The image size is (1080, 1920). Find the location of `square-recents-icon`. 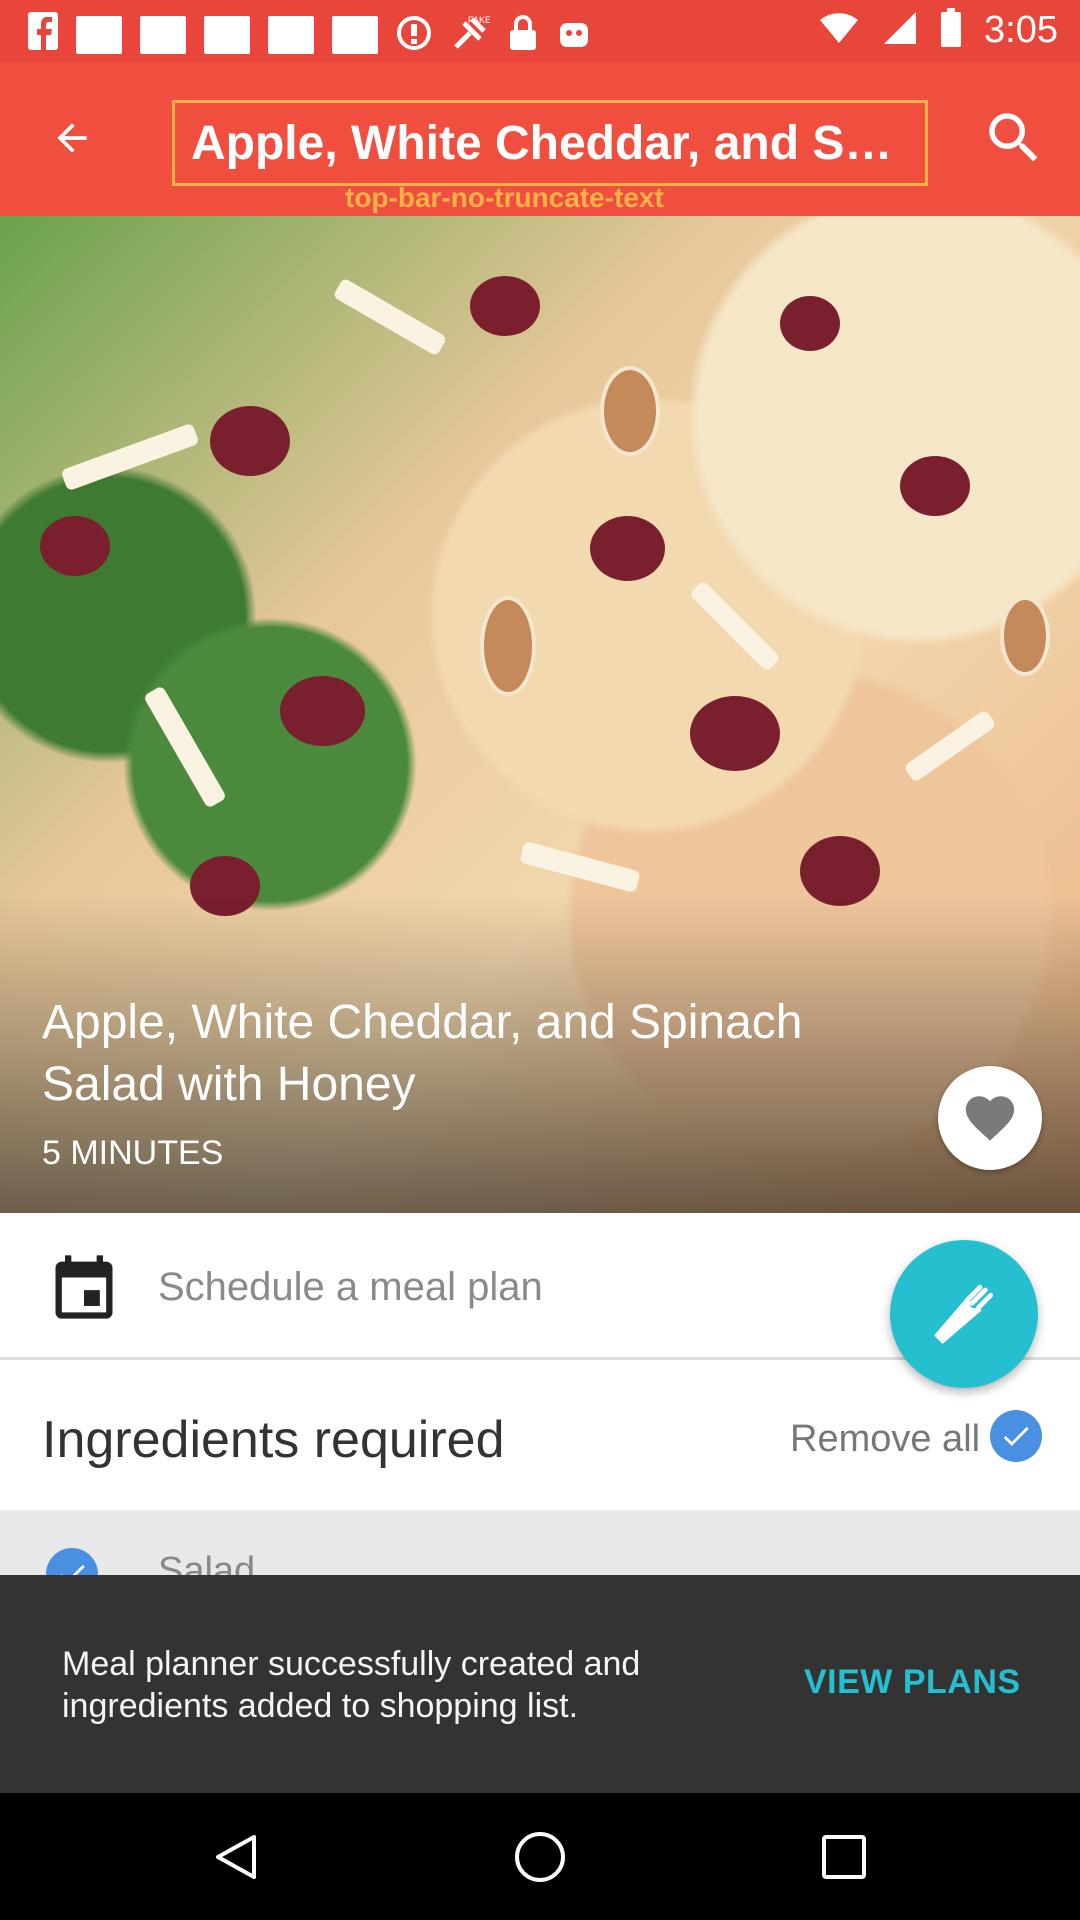

square-recents-icon is located at coordinates (844, 1857).